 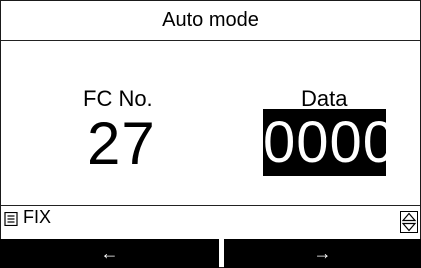 What do you see at coordinates (121, 144) in the screenshot?
I see `fc-number-value: 27` at bounding box center [121, 144].